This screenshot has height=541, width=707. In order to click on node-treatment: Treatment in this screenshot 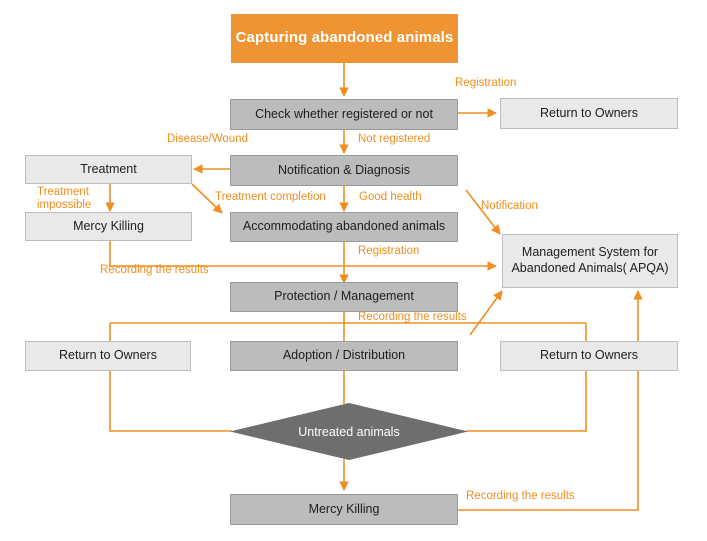, I will do `click(108, 169)`.